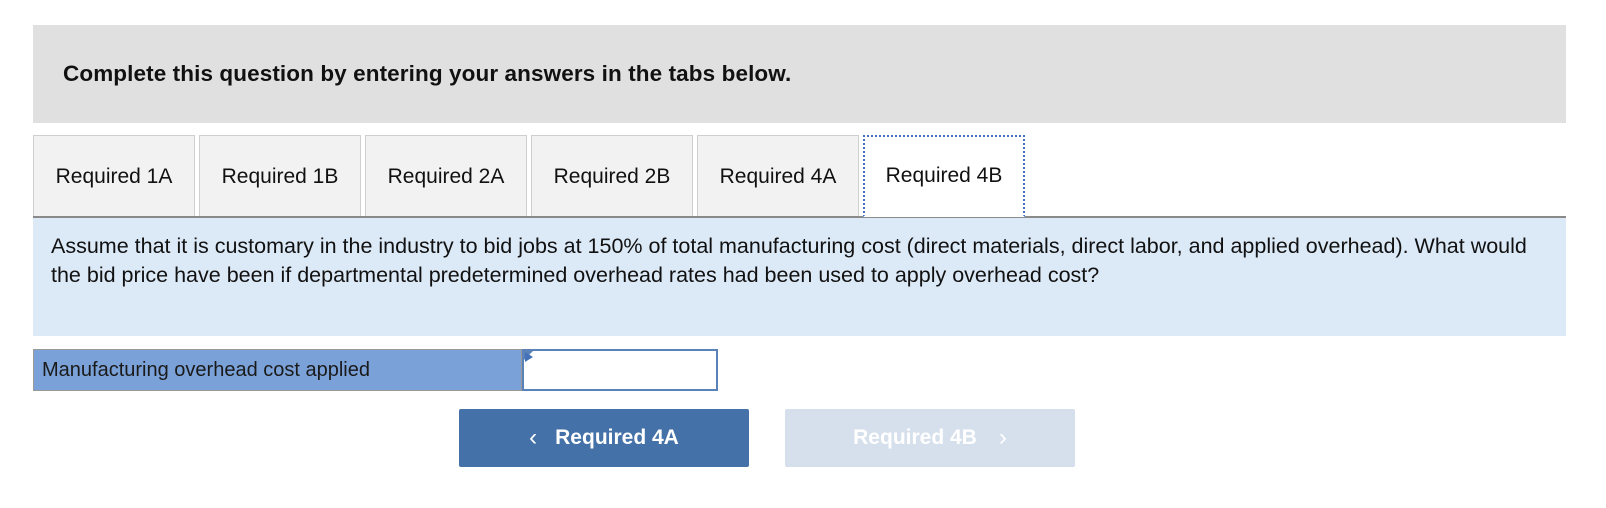 This screenshot has width=1606, height=508. I want to click on tab-required-2a: Required 2A, so click(446, 176).